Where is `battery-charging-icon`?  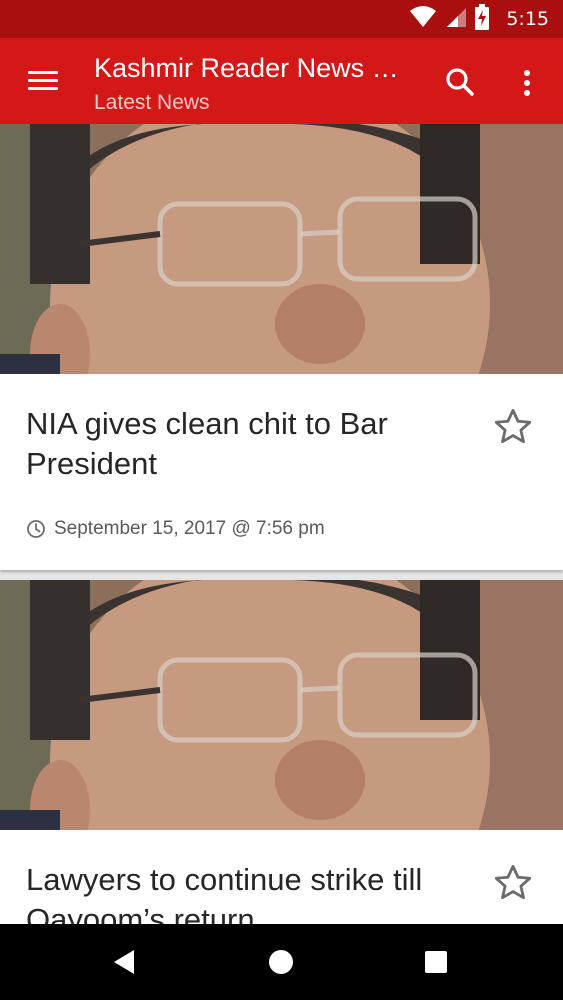 battery-charging-icon is located at coordinates (482, 19).